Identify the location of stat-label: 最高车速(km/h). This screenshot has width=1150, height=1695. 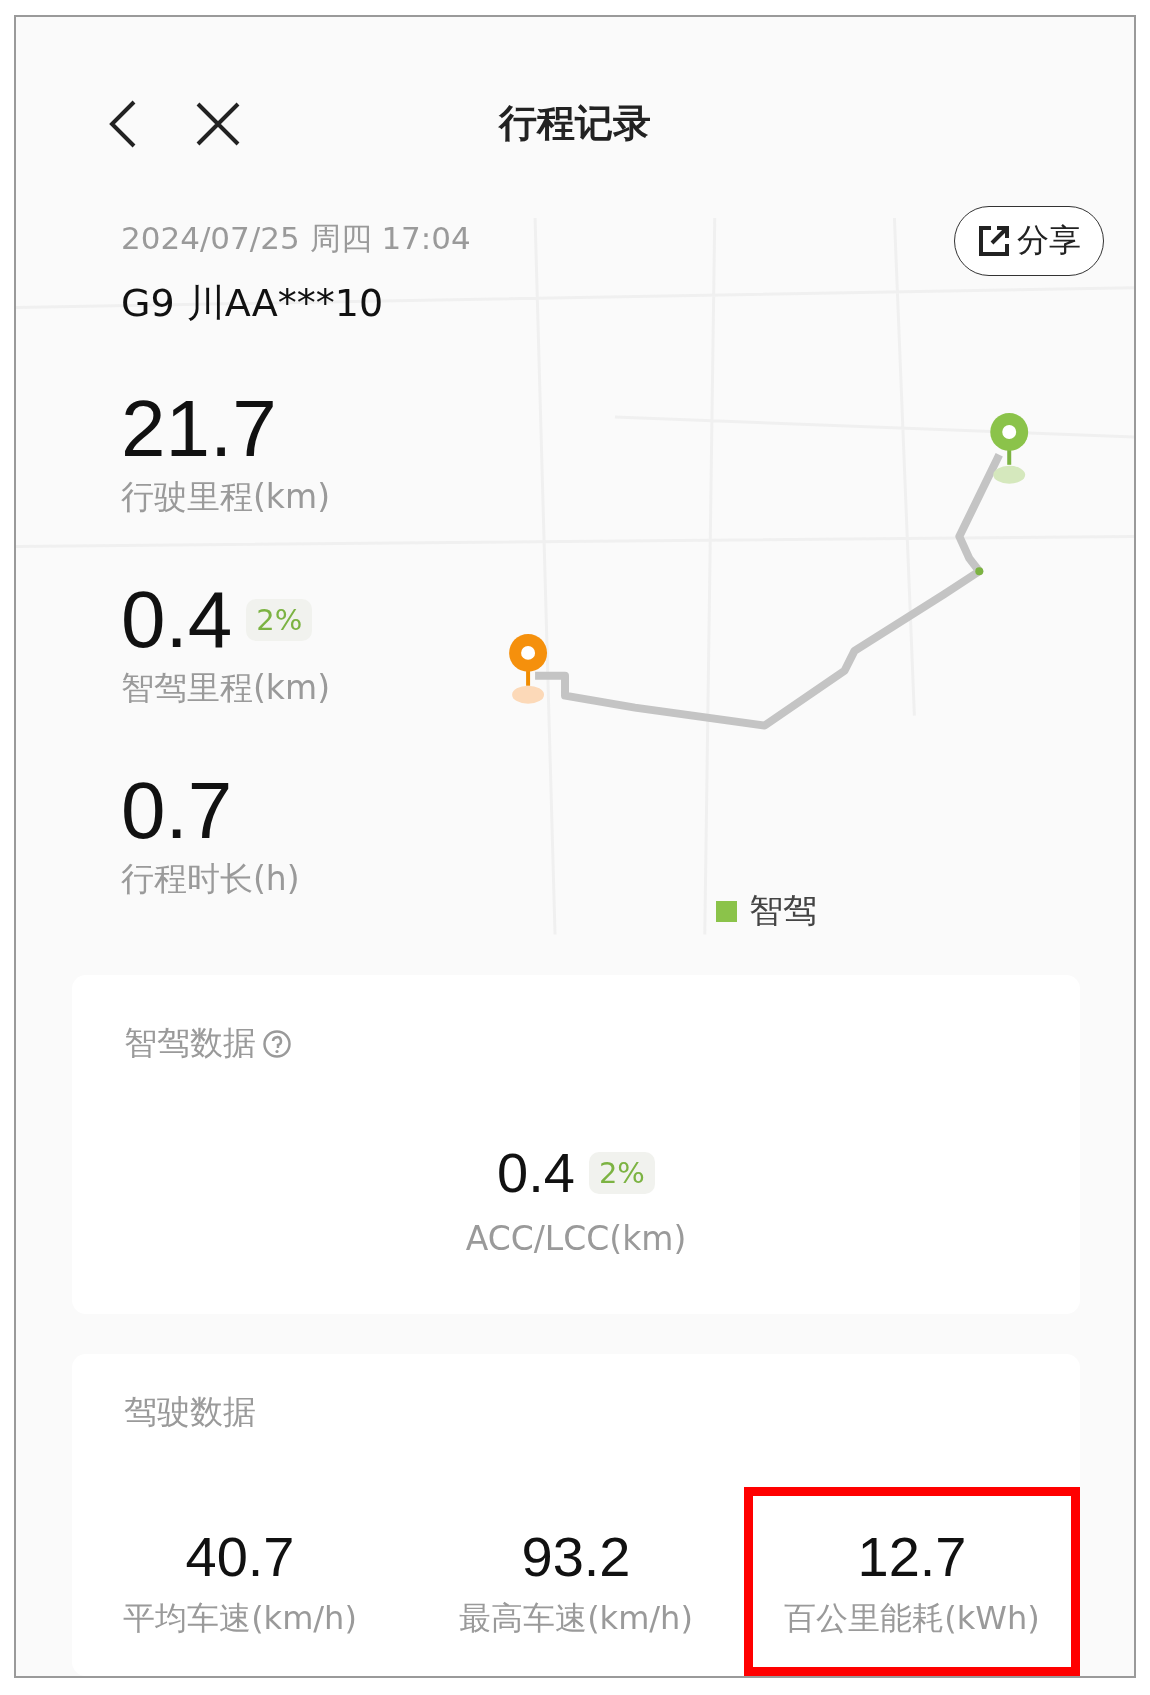
(576, 1618).